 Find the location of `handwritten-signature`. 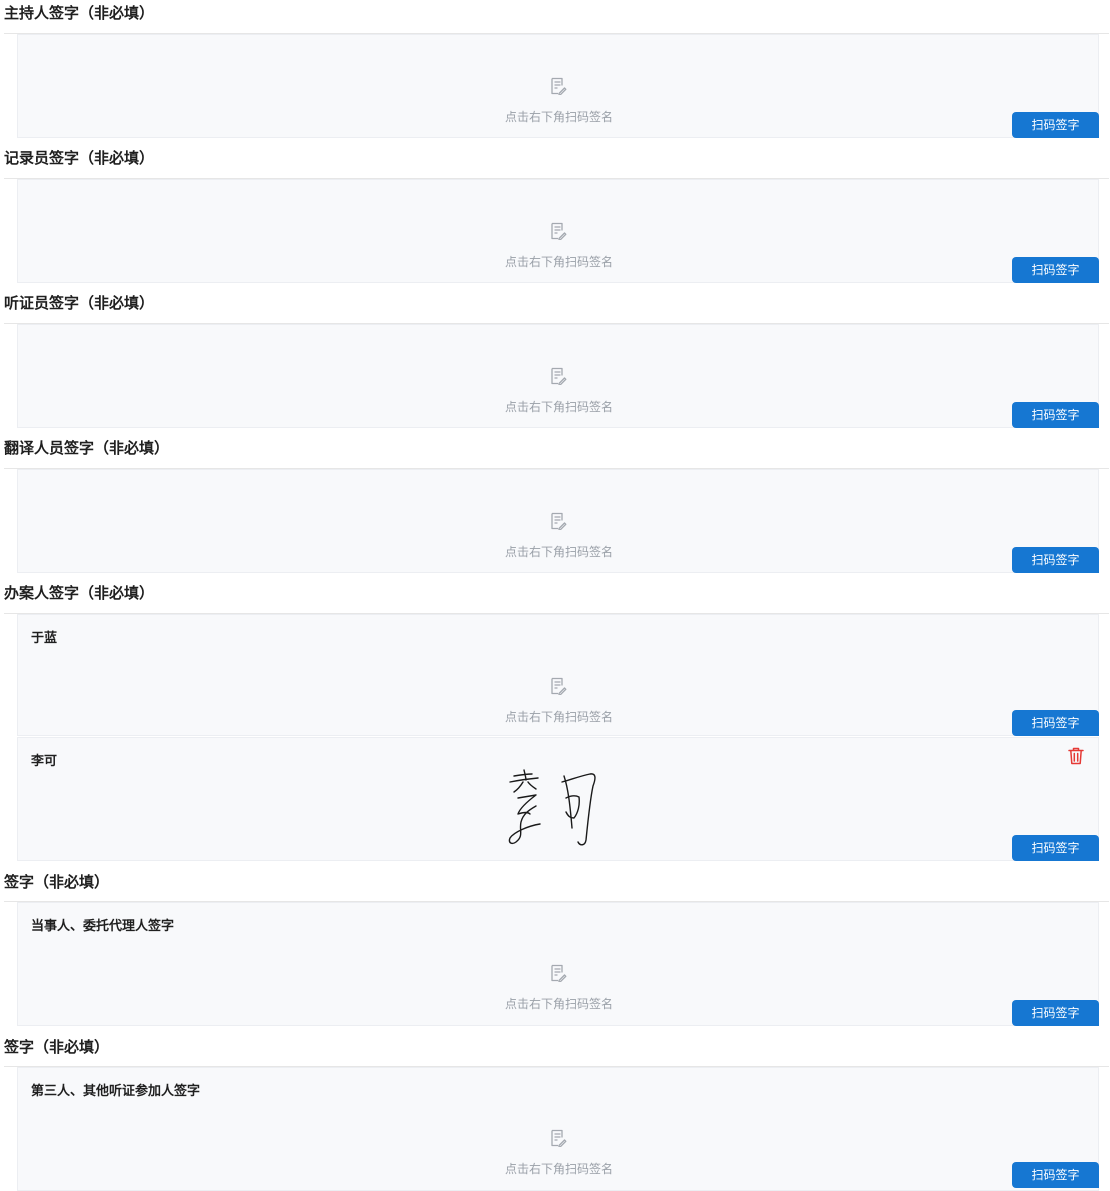

handwritten-signature is located at coordinates (552, 807).